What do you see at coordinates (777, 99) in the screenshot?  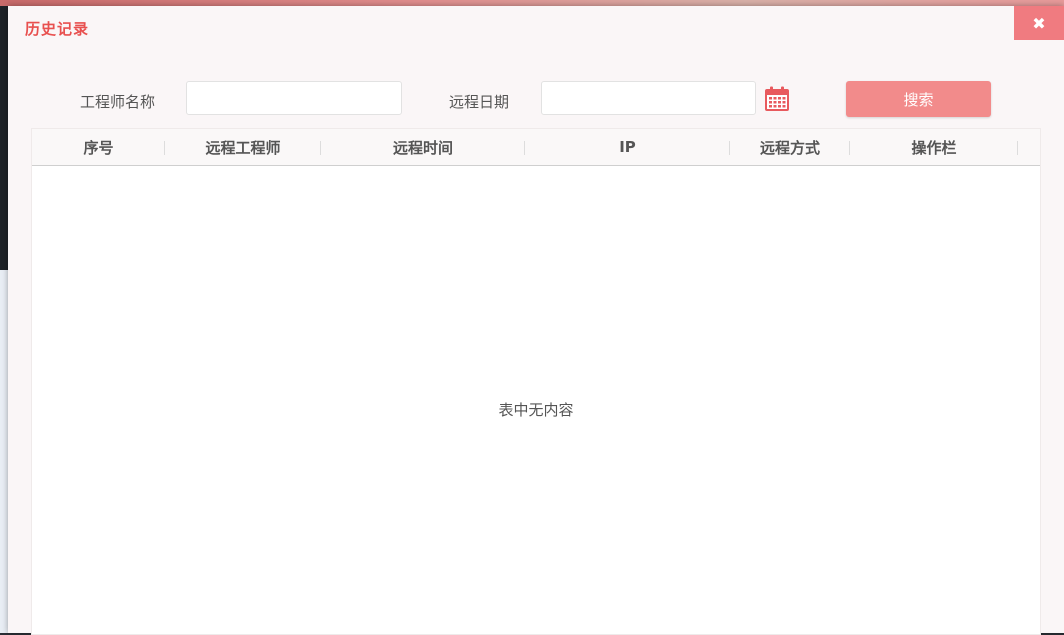 I see `calendar-icon` at bounding box center [777, 99].